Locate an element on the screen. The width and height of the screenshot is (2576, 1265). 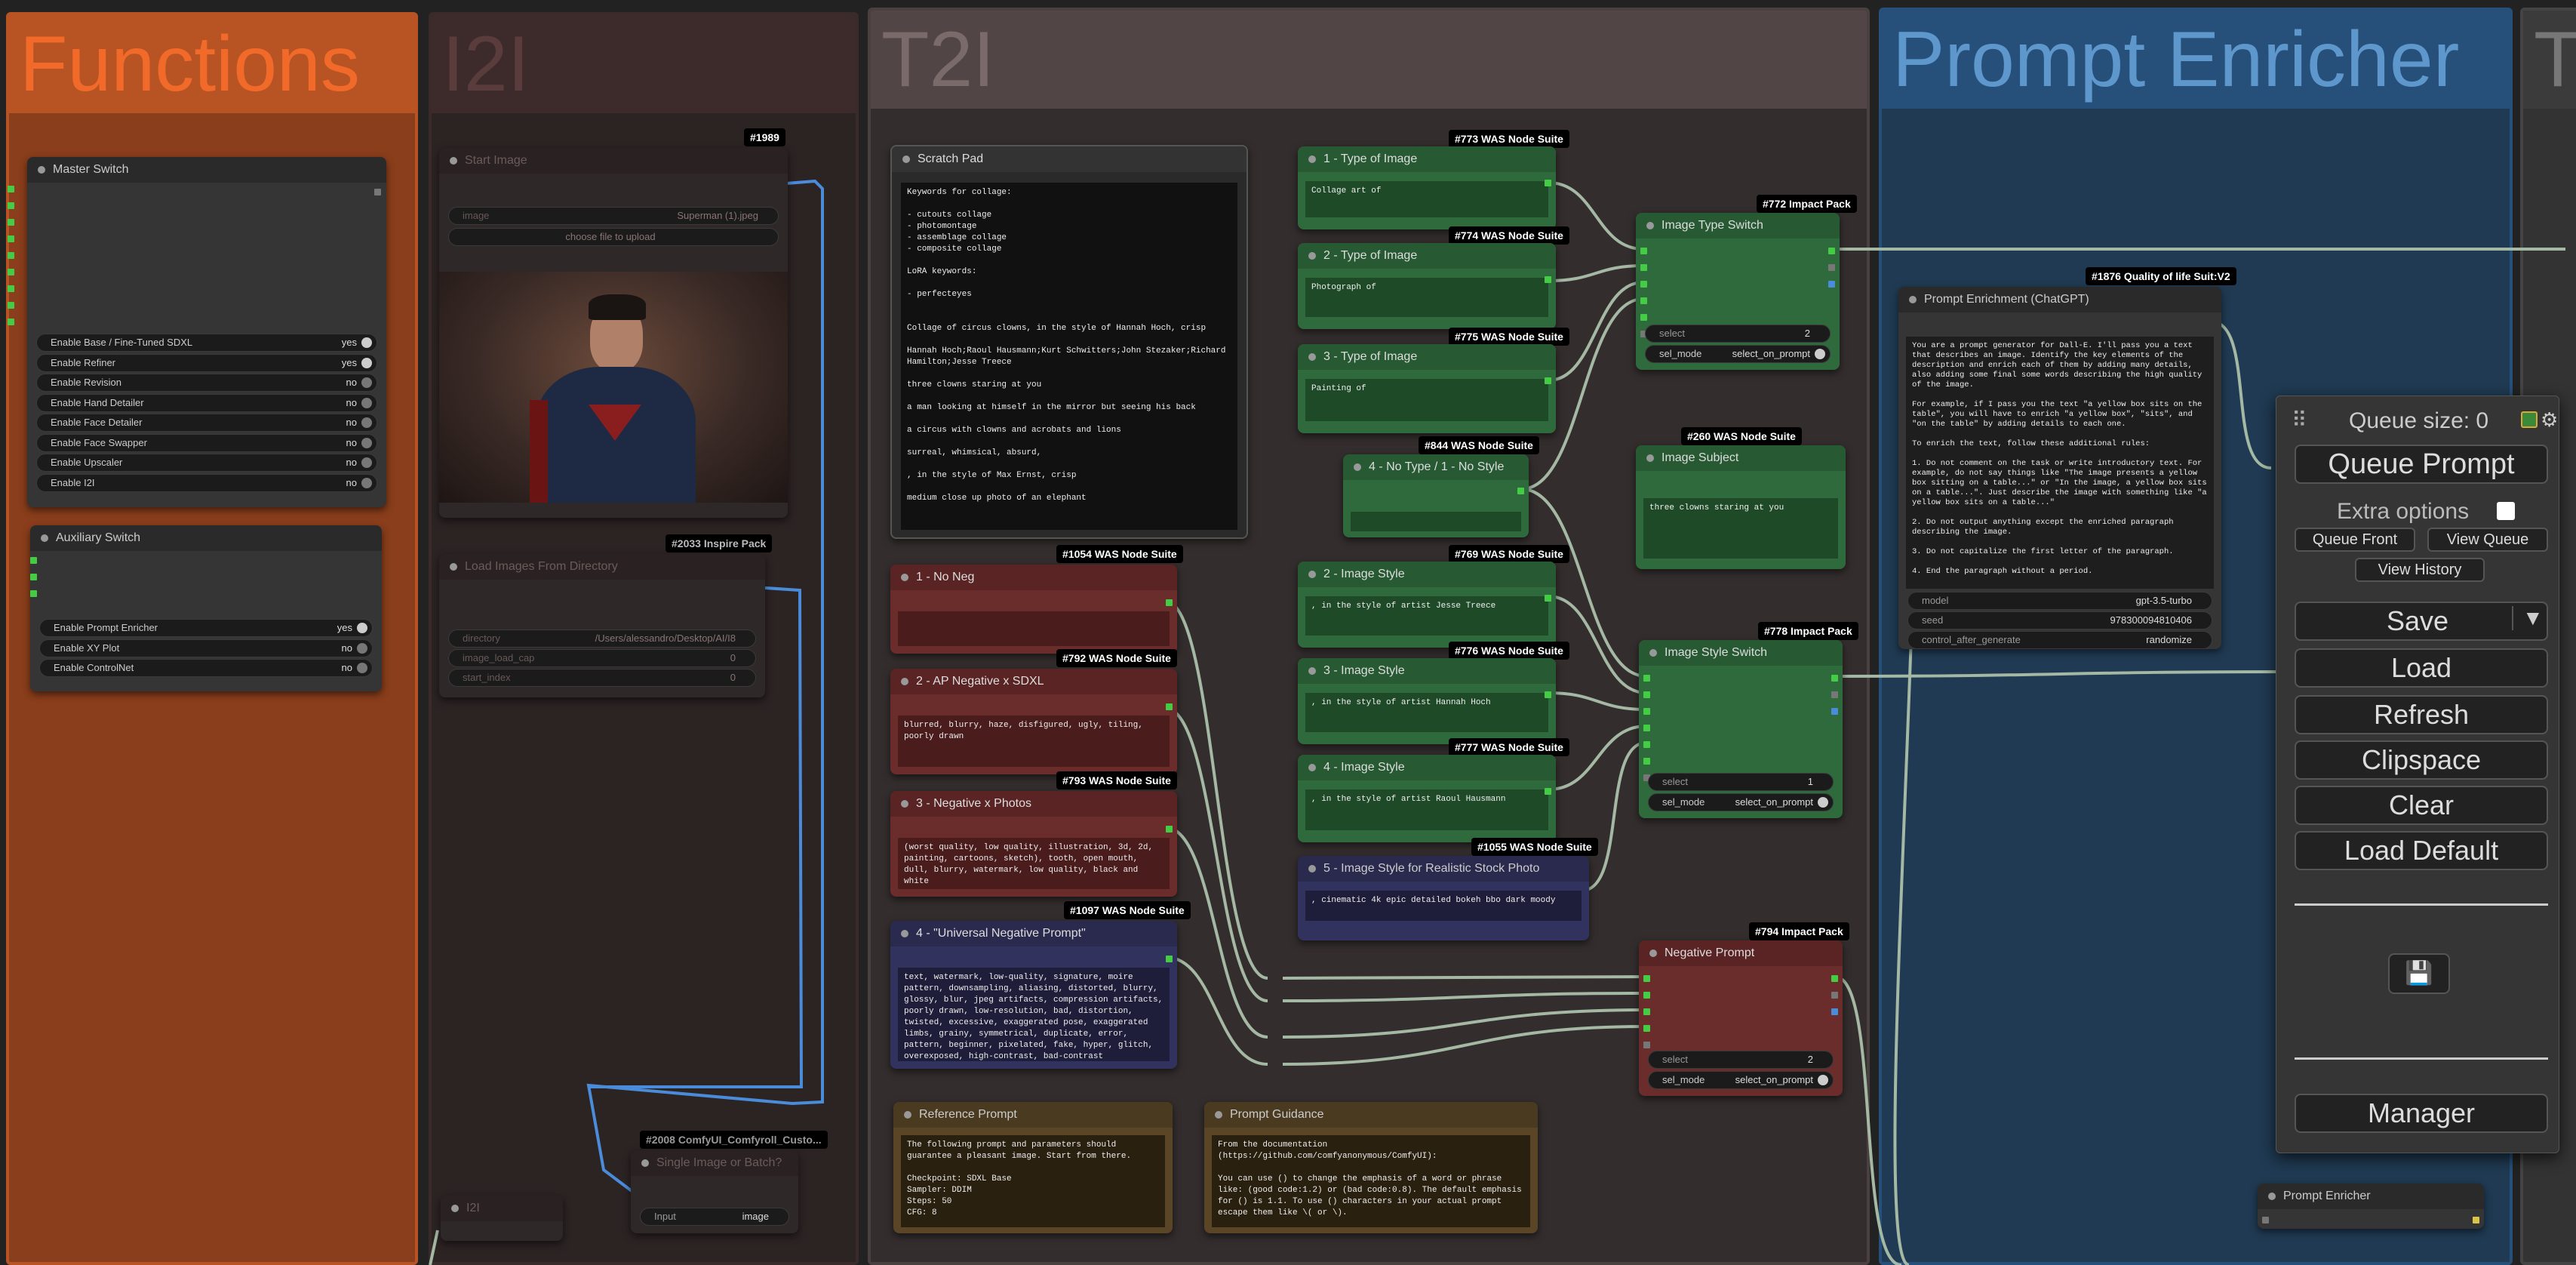
toggle-switch: Enable Base / Fine-Tuned SDXL yes is located at coordinates (206, 343).